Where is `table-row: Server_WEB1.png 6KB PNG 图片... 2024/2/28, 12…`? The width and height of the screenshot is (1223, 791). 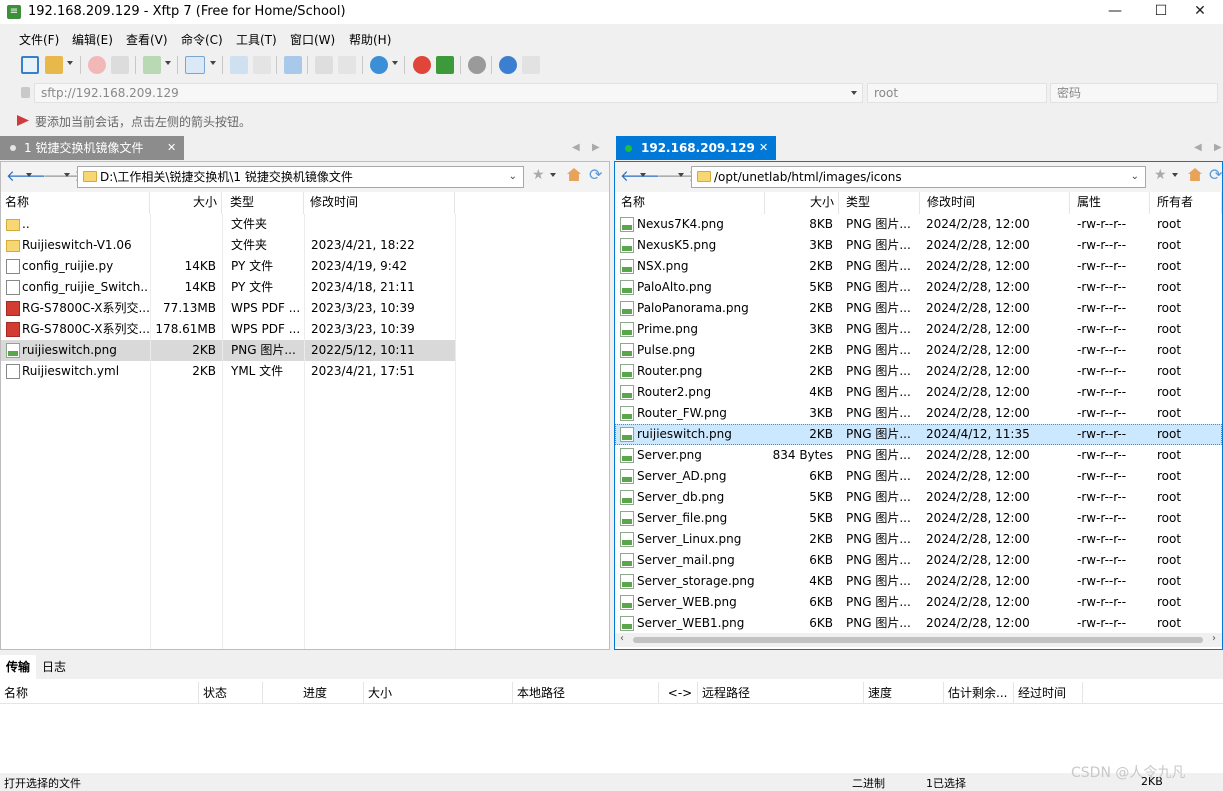 table-row: Server_WEB1.png 6KB PNG 图片... 2024/2/28, 12… is located at coordinates (918, 623).